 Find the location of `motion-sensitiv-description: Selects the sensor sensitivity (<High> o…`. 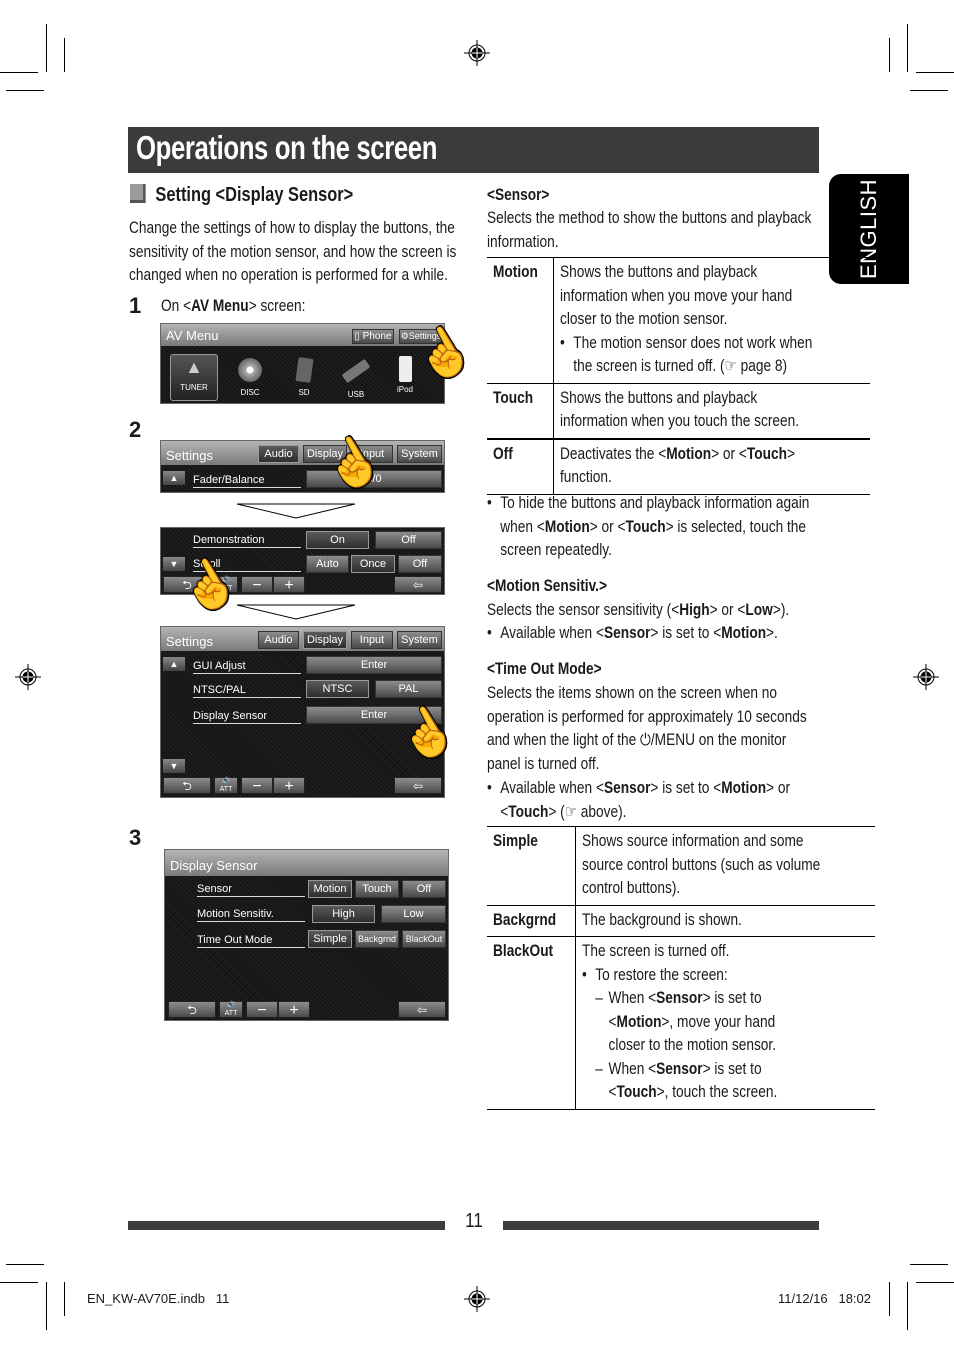

motion-sensitiv-description: Selects the sensor sensitivity (<High> o… is located at coordinates (653, 611).